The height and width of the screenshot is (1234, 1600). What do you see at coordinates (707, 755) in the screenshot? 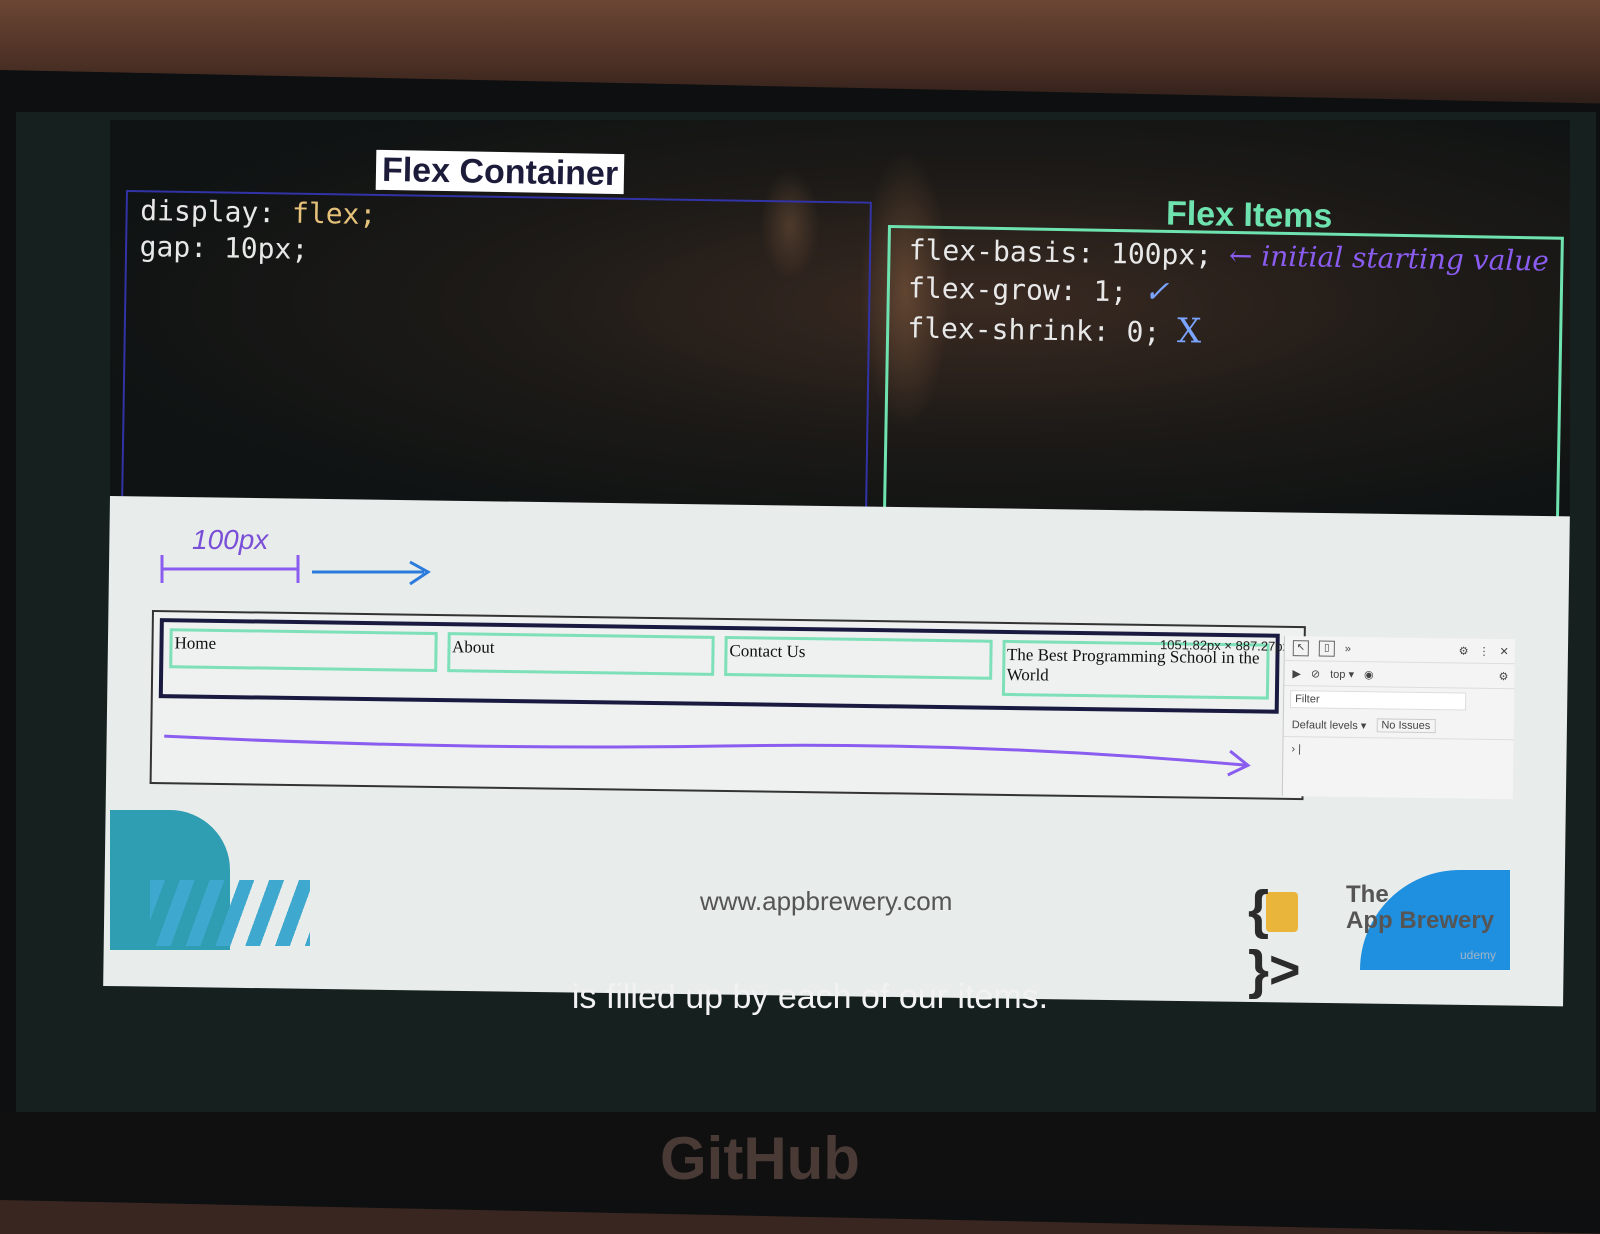
I see `width-arrow-annotation` at bounding box center [707, 755].